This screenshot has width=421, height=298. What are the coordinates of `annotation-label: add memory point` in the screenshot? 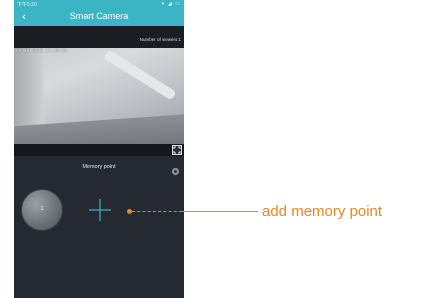 It's located at (322, 211).